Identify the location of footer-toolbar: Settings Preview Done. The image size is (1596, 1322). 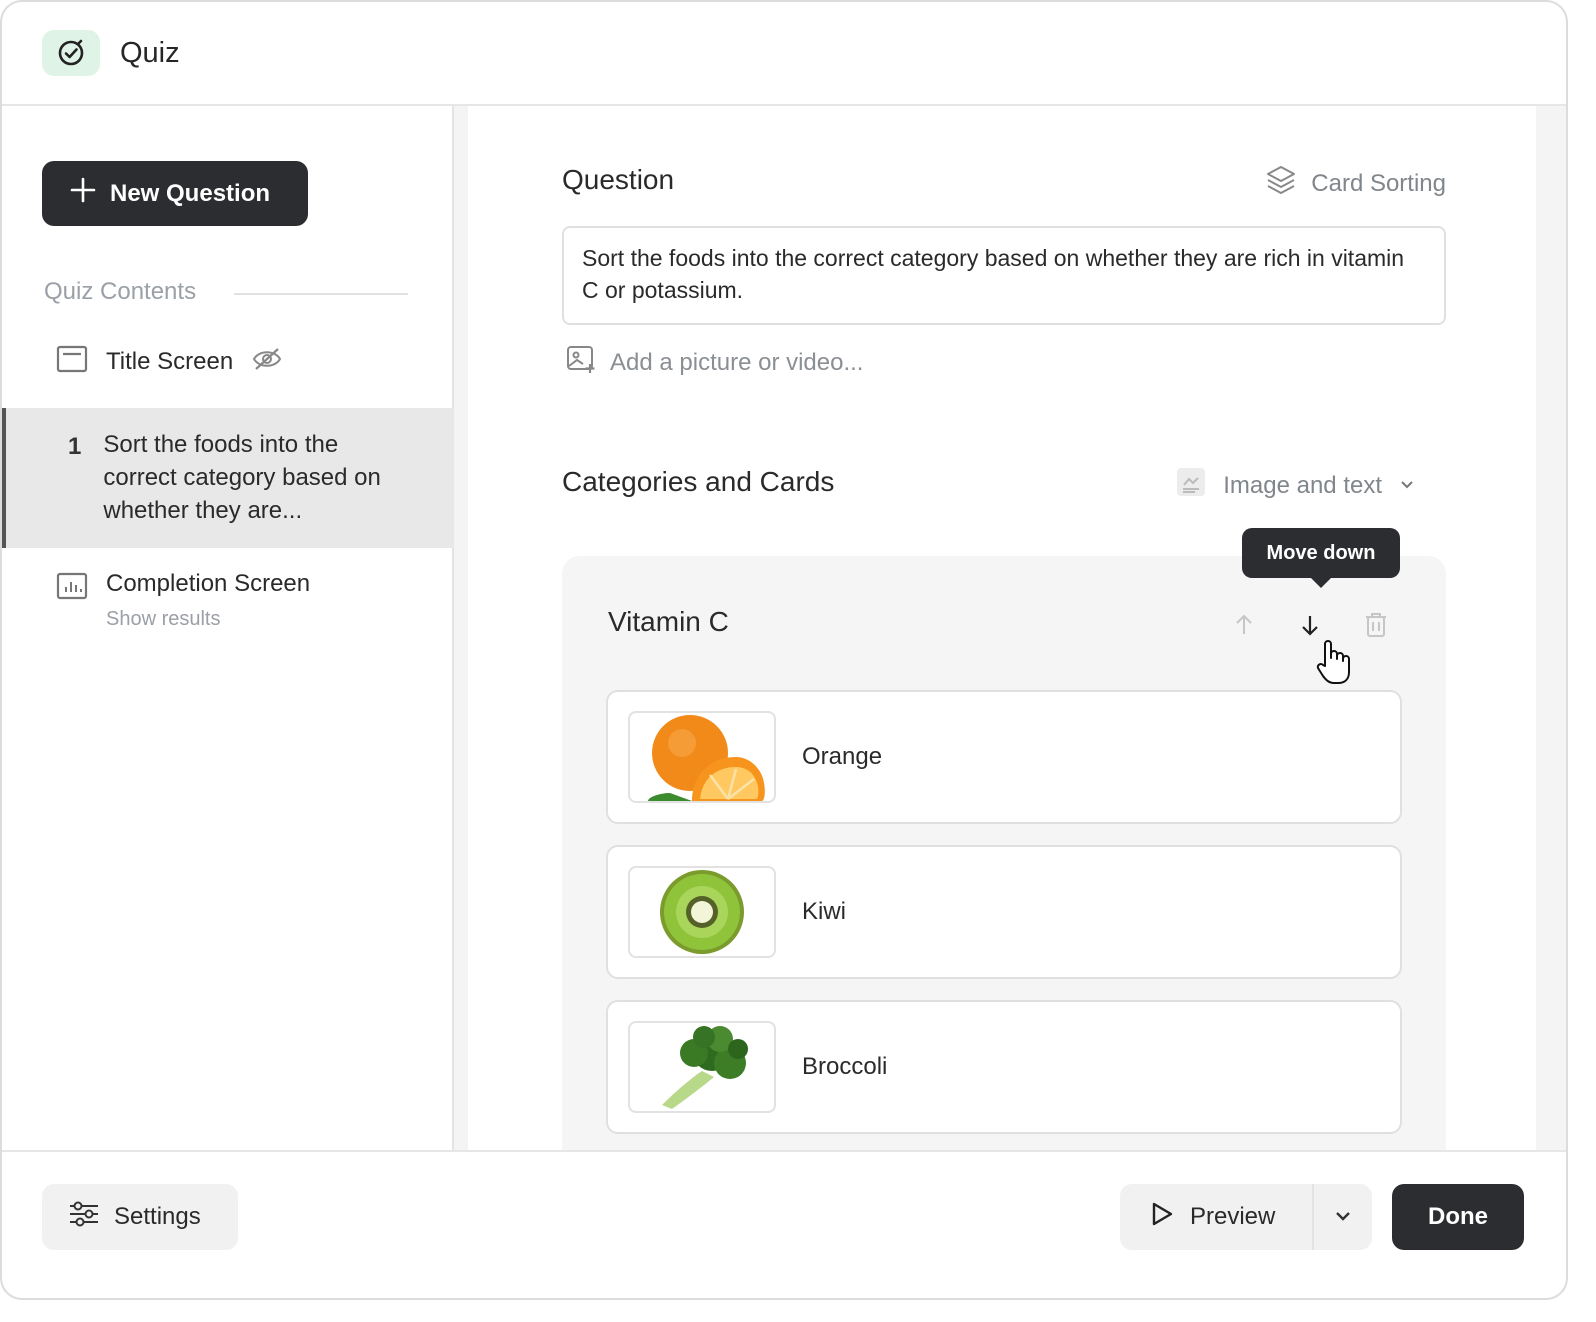
(784, 1224).